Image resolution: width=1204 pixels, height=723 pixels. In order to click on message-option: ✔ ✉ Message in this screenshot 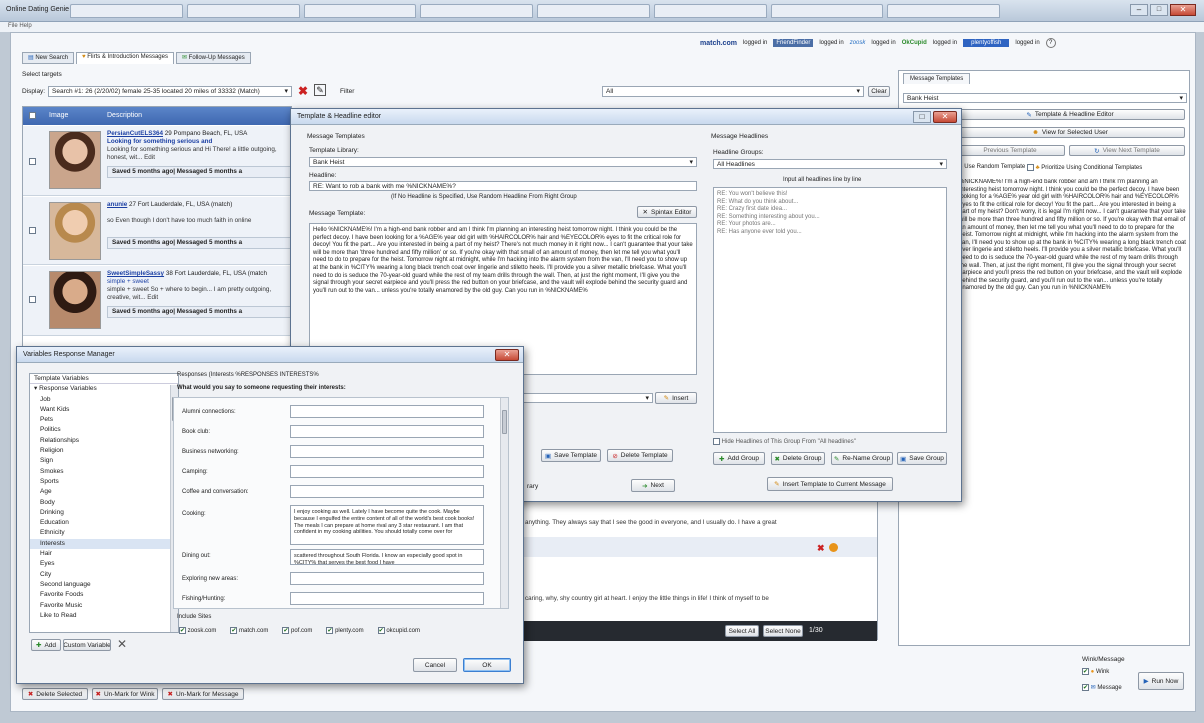, I will do `click(1102, 687)`.